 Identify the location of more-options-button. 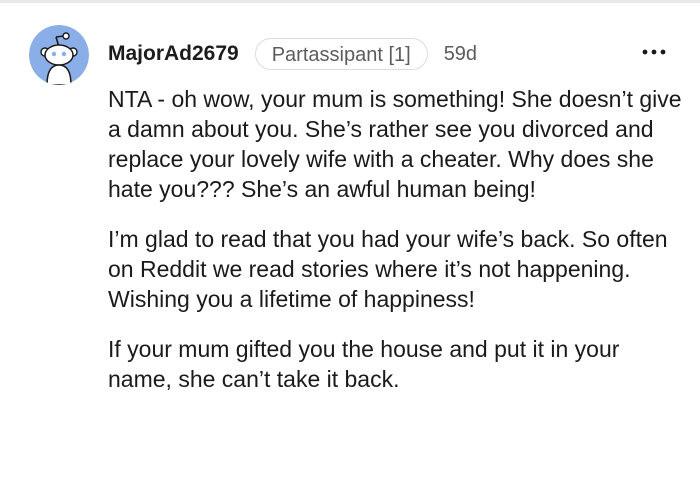
(654, 52).